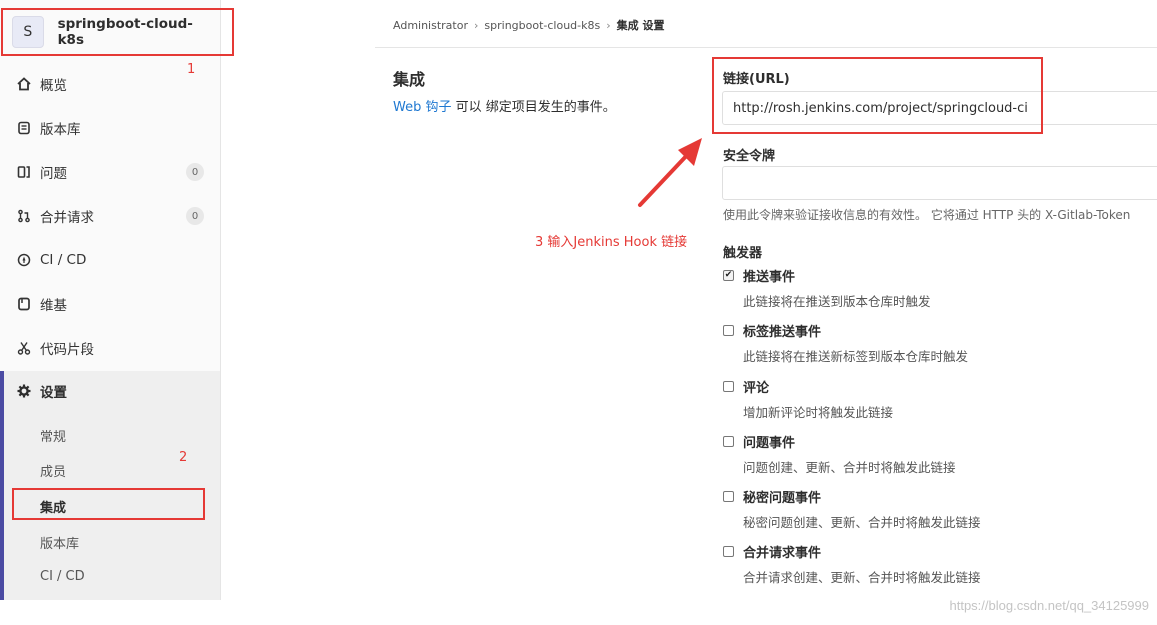 This screenshot has width=1157, height=625. What do you see at coordinates (430, 25) in the screenshot?
I see `breadcrumb-root: Administrator` at bounding box center [430, 25].